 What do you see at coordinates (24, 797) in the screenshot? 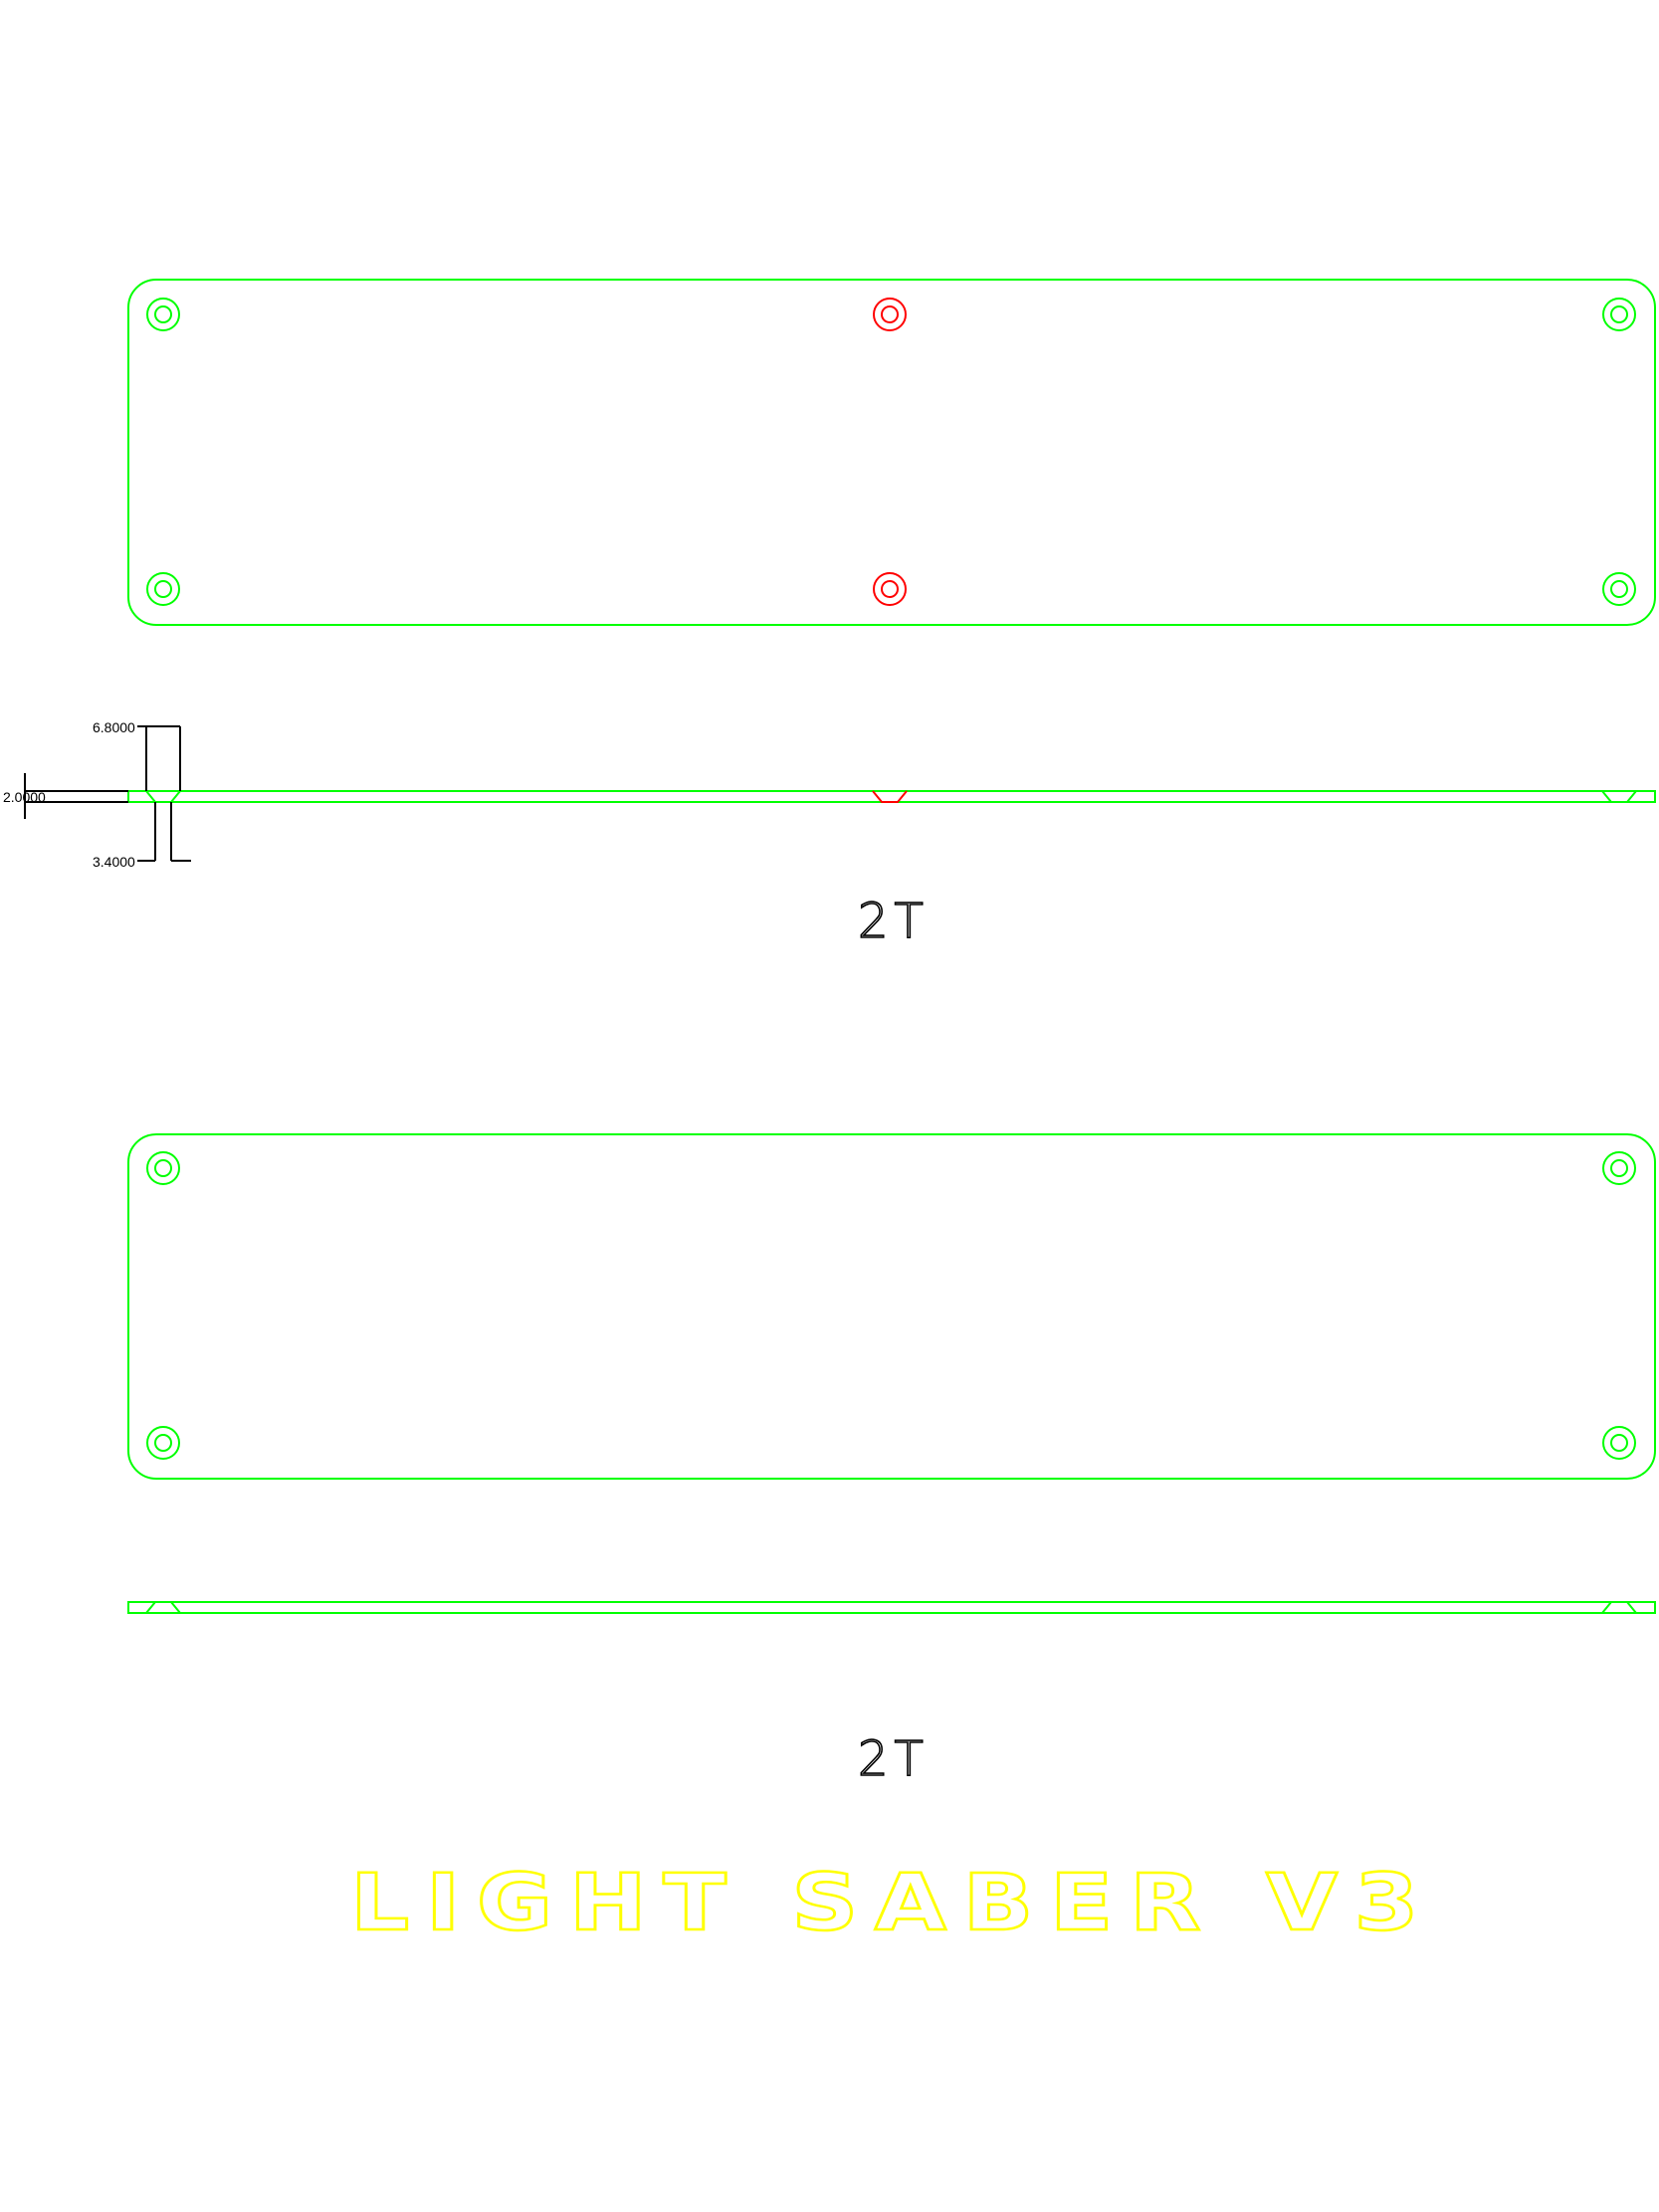
I see `dimension-thickness: 2.0000` at bounding box center [24, 797].